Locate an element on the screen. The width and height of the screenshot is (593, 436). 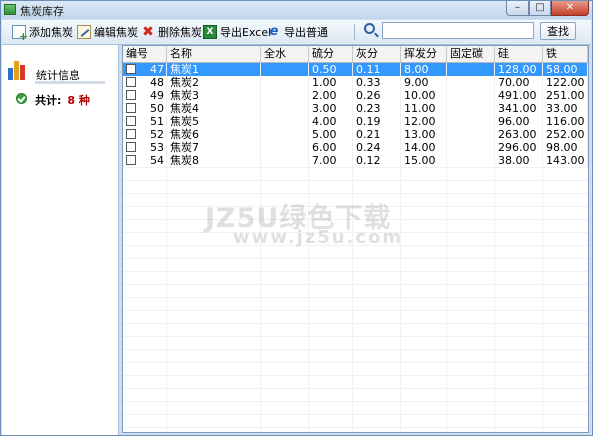
cell-volatile: 15.00 is located at coordinates (424, 160).